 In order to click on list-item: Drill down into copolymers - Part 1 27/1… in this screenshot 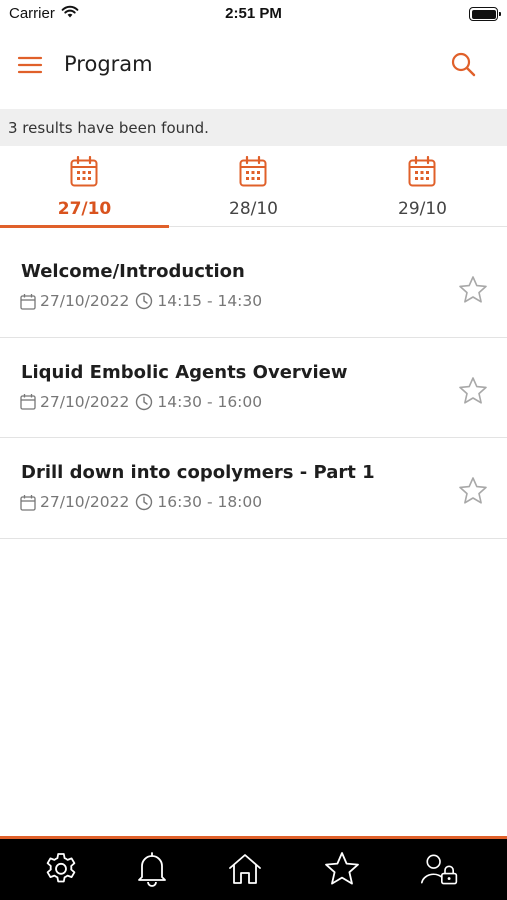, I will do `click(253, 488)`.